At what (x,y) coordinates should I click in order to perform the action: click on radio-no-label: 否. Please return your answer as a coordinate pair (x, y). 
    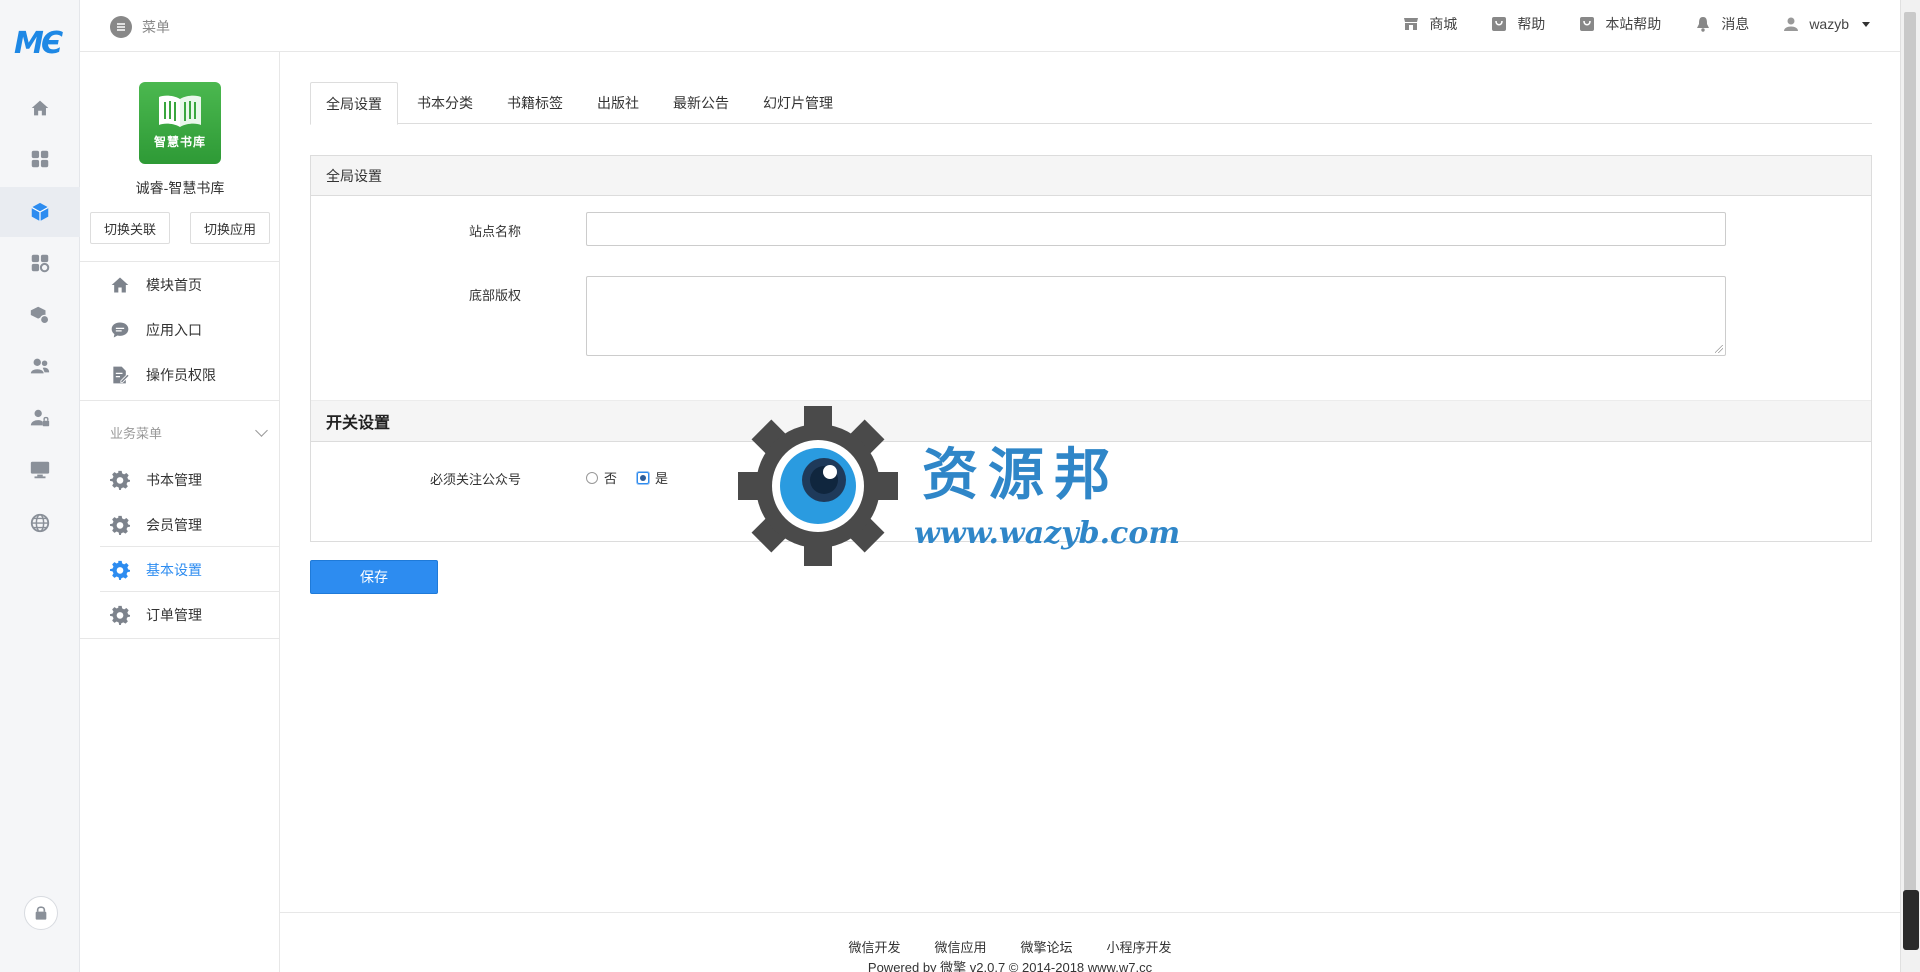
    Looking at the image, I should click on (611, 478).